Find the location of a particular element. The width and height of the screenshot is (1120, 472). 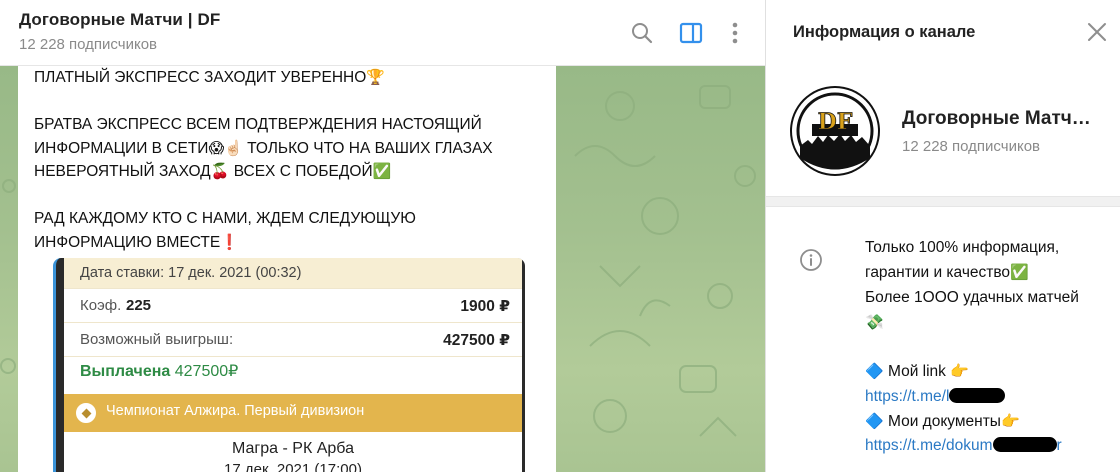

coef-row: Коэф. 225 1900 ₽ is located at coordinates (293, 305).